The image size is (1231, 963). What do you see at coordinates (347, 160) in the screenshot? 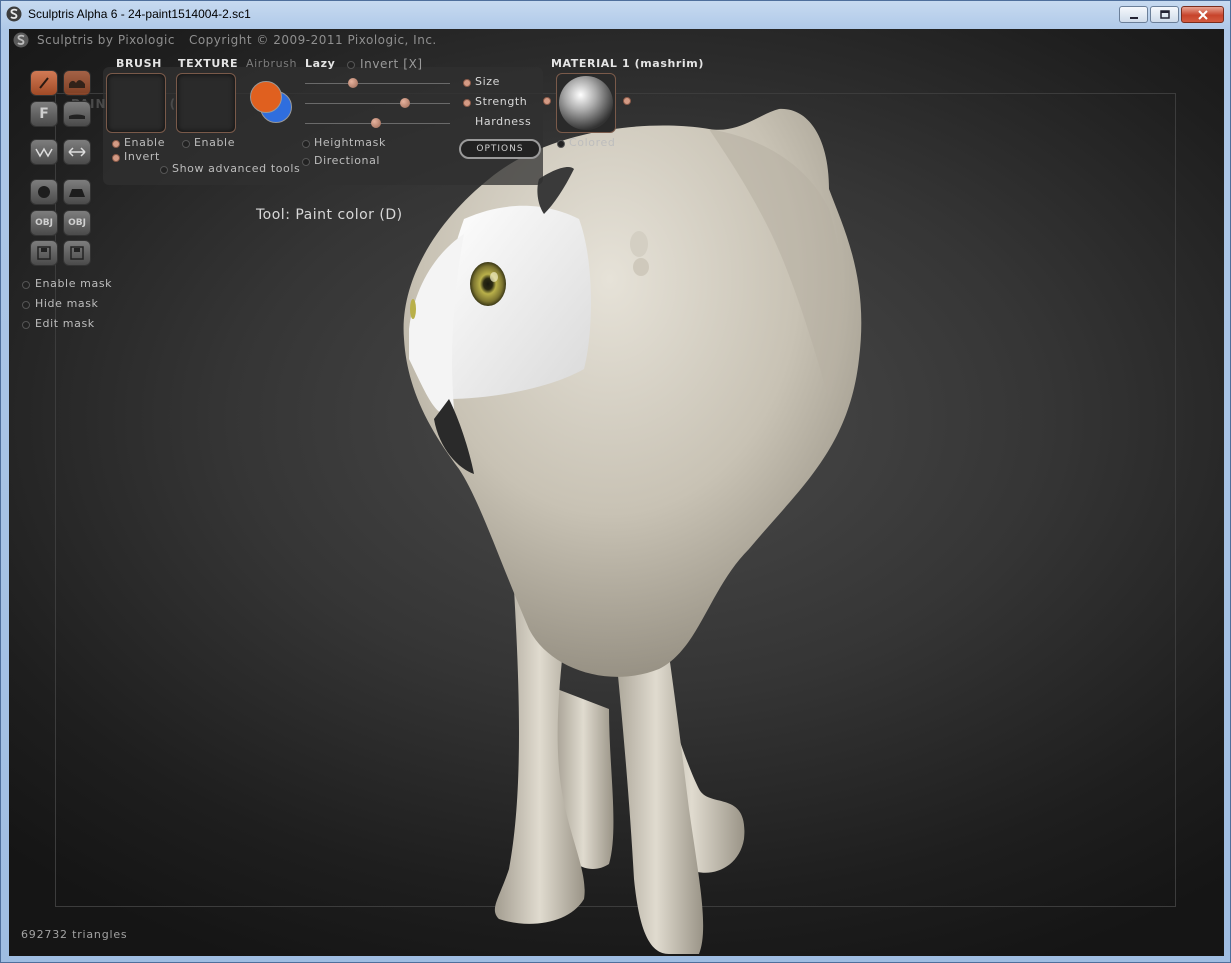
I see `directional-label: Directional` at bounding box center [347, 160].